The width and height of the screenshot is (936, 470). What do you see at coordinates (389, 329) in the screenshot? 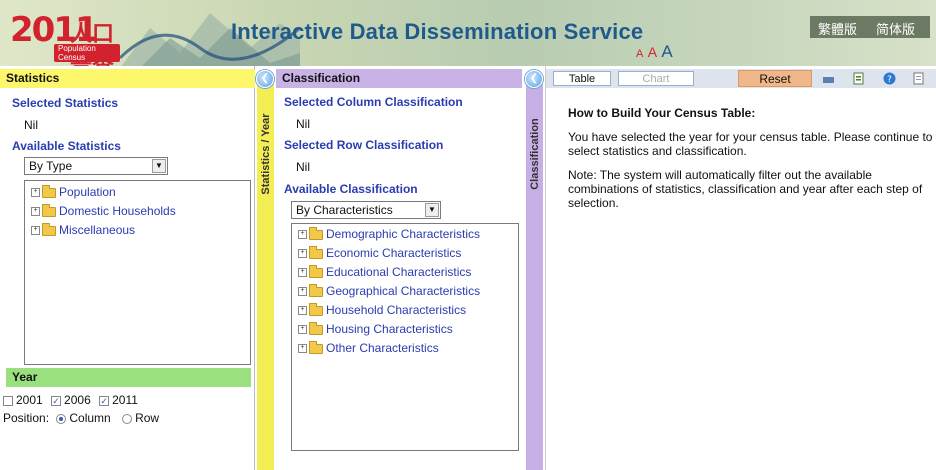
I see `tree-item-label: Housing Characteristics` at bounding box center [389, 329].